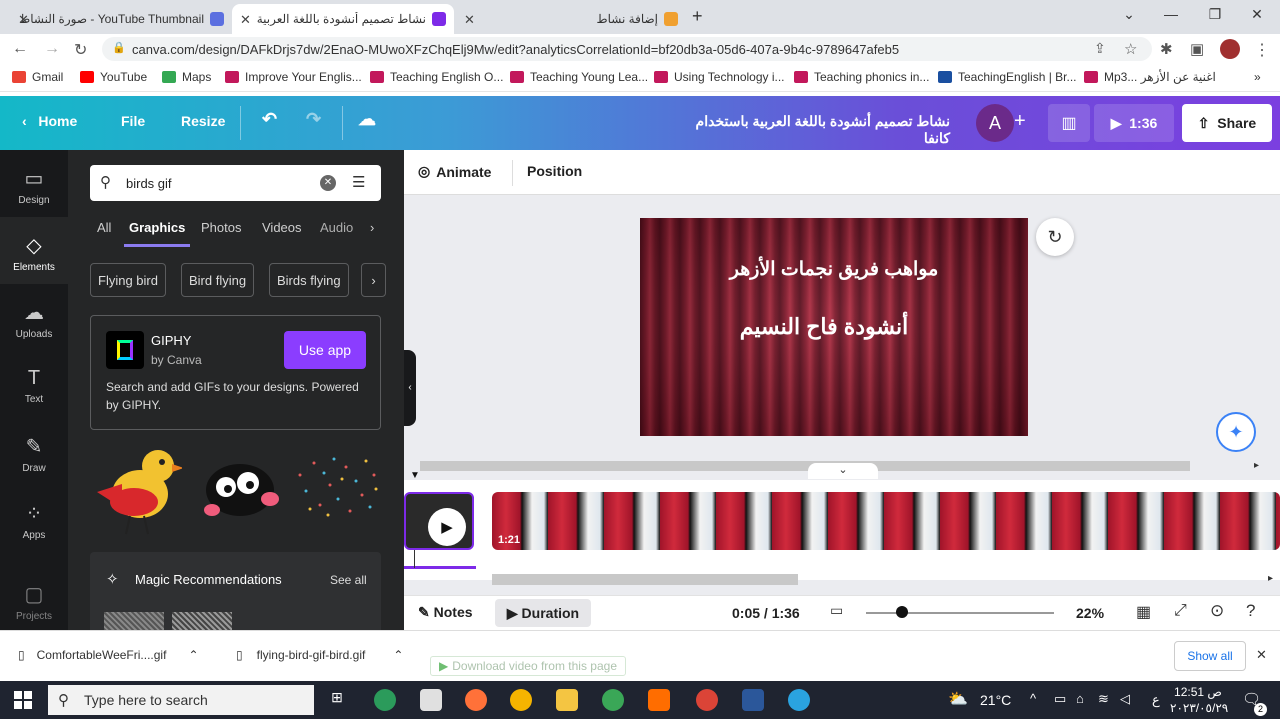  Describe the element at coordinates (104, 227) in the screenshot. I see `tab-all: All` at that location.